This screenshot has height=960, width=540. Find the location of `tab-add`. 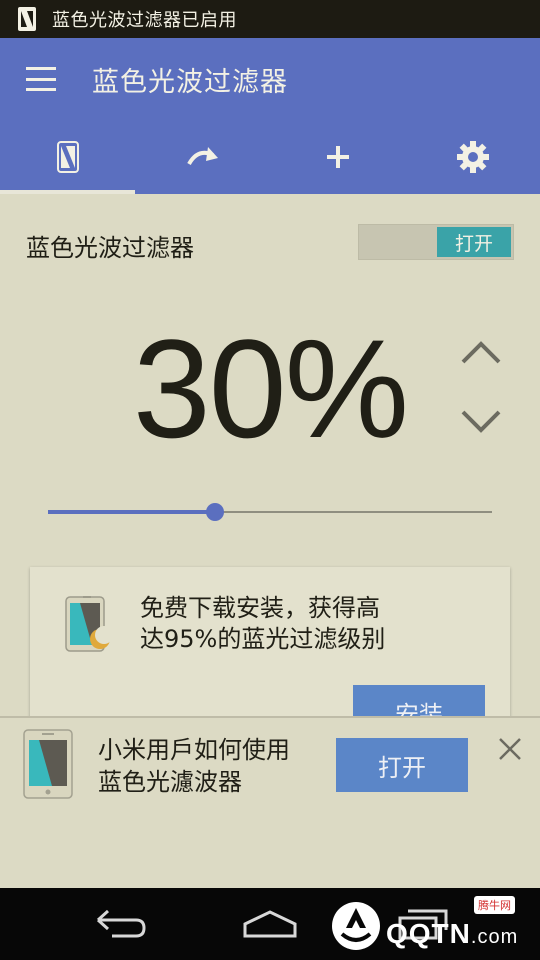

tab-add is located at coordinates (337, 157).